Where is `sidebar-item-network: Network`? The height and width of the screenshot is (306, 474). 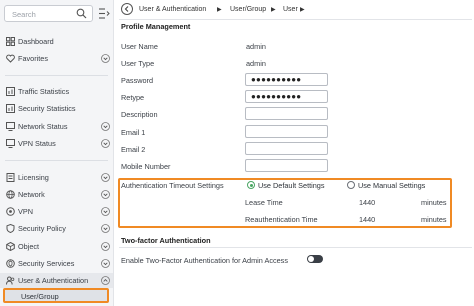 sidebar-item-network: Network is located at coordinates (56, 194).